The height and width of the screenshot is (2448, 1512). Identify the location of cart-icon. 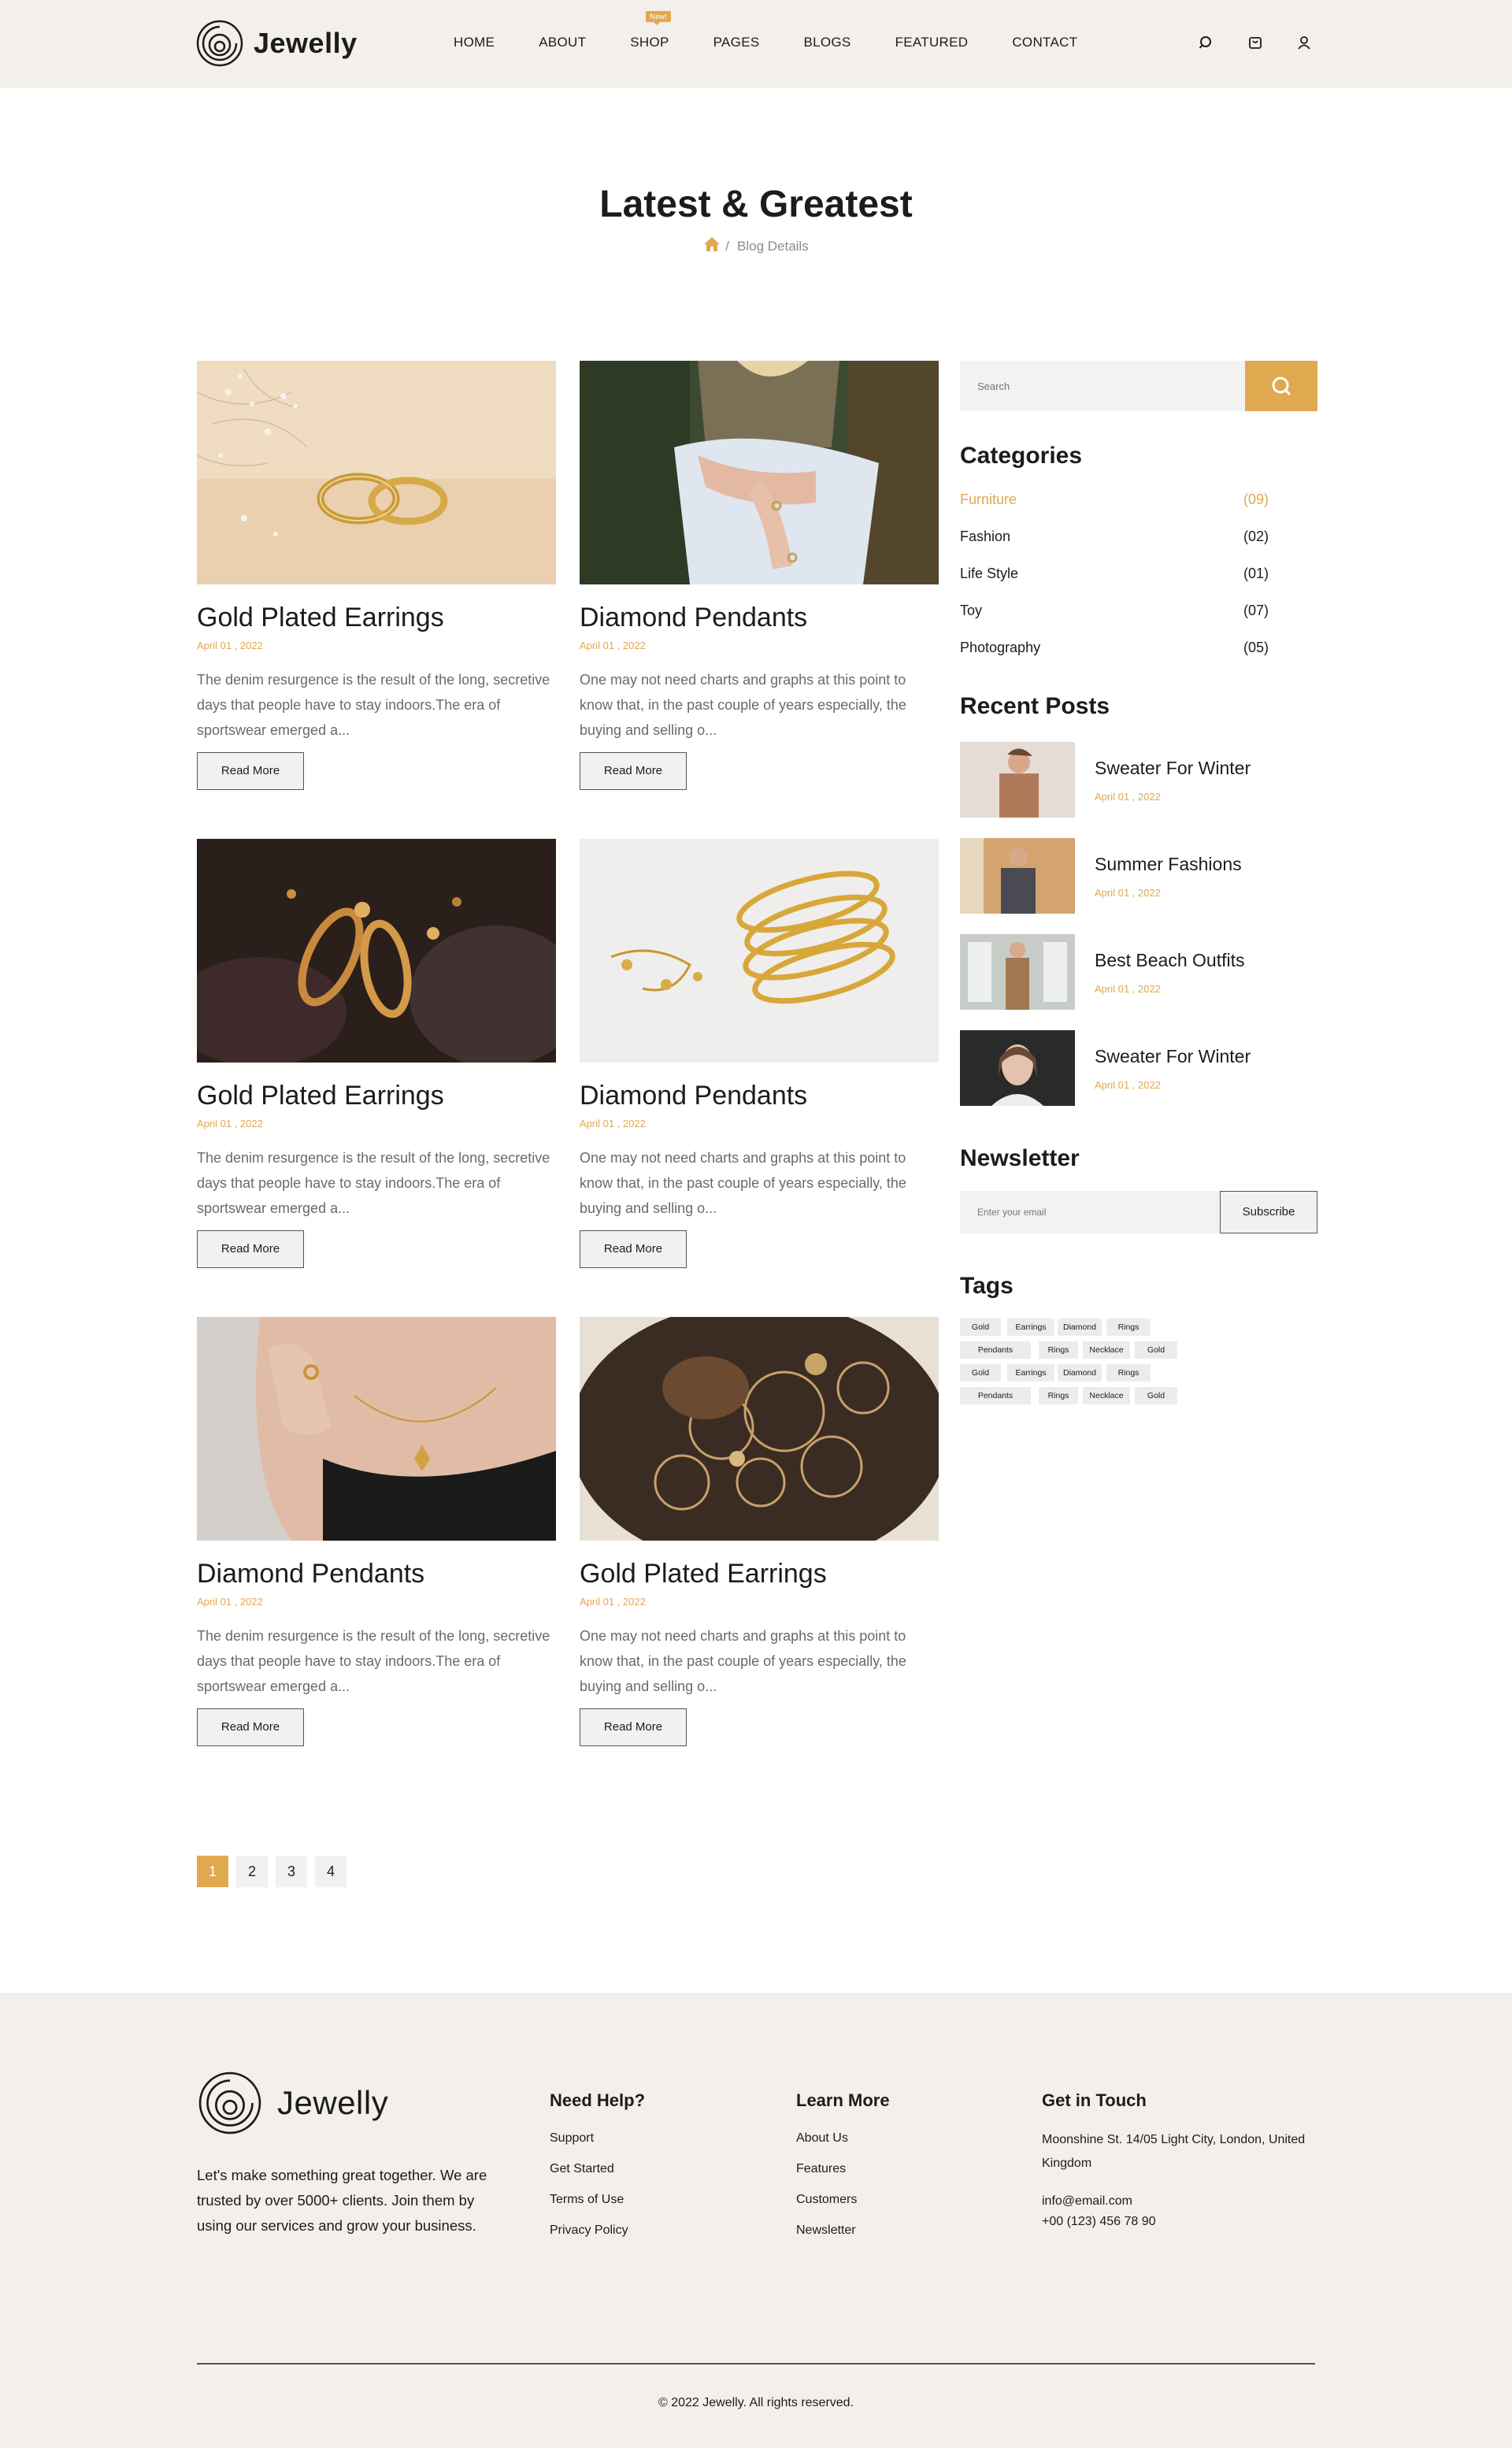
(1255, 42).